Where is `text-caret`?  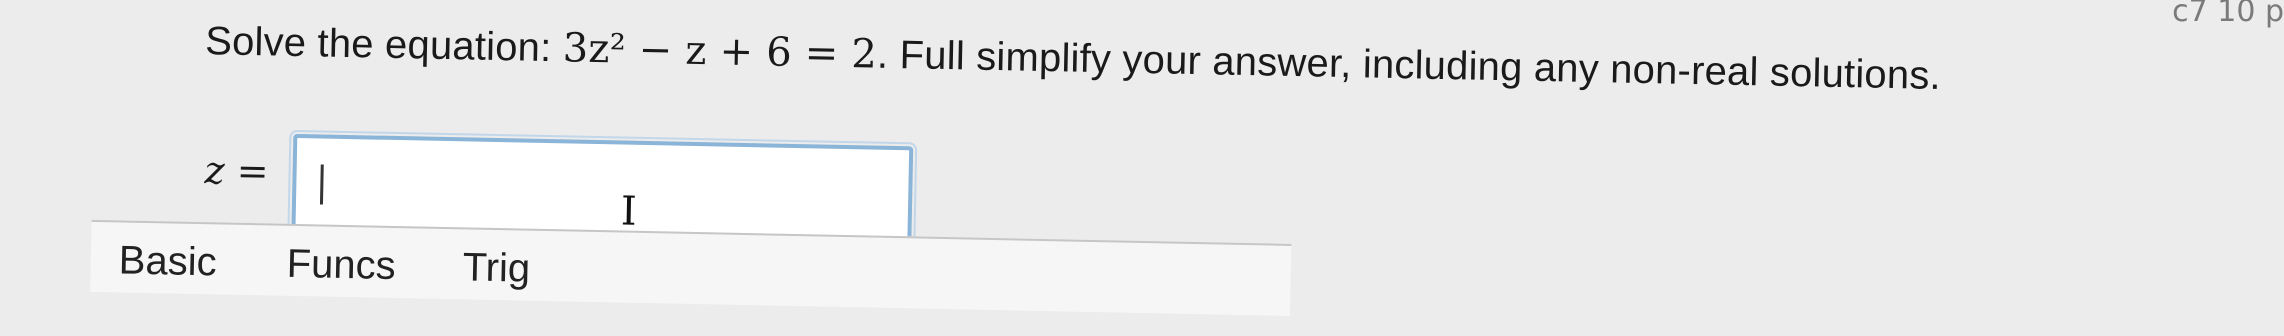
text-caret is located at coordinates (321, 184).